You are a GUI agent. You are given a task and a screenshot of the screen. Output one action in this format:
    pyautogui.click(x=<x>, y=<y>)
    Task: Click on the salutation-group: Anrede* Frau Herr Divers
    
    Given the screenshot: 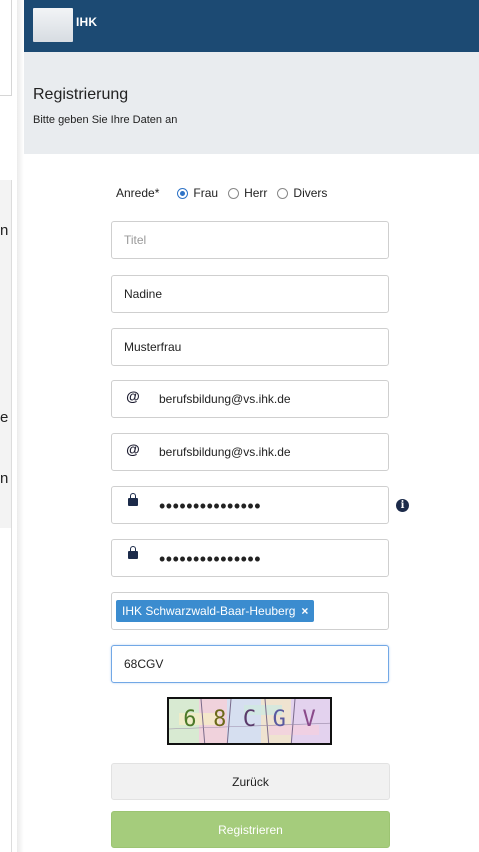 What is the action you would take?
    pyautogui.click(x=221, y=193)
    